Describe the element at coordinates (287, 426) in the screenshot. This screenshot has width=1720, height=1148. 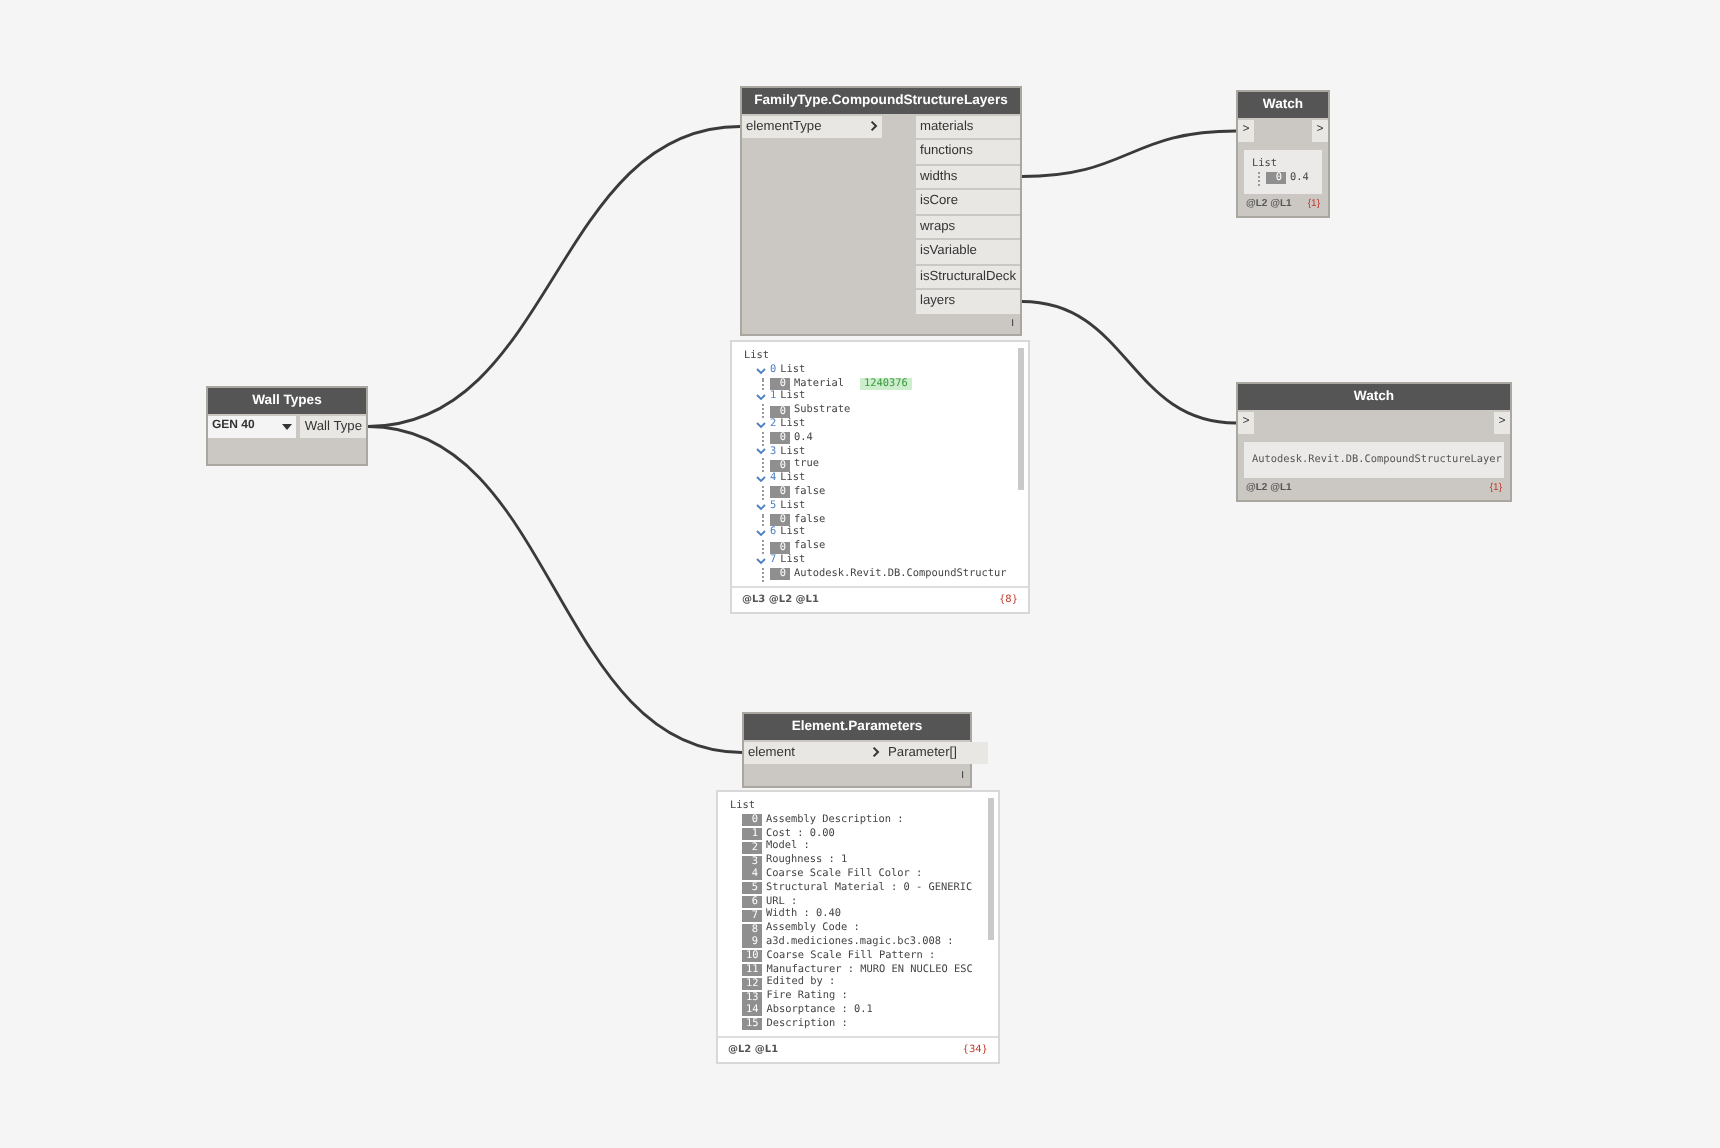
I see `caret-icon` at that location.